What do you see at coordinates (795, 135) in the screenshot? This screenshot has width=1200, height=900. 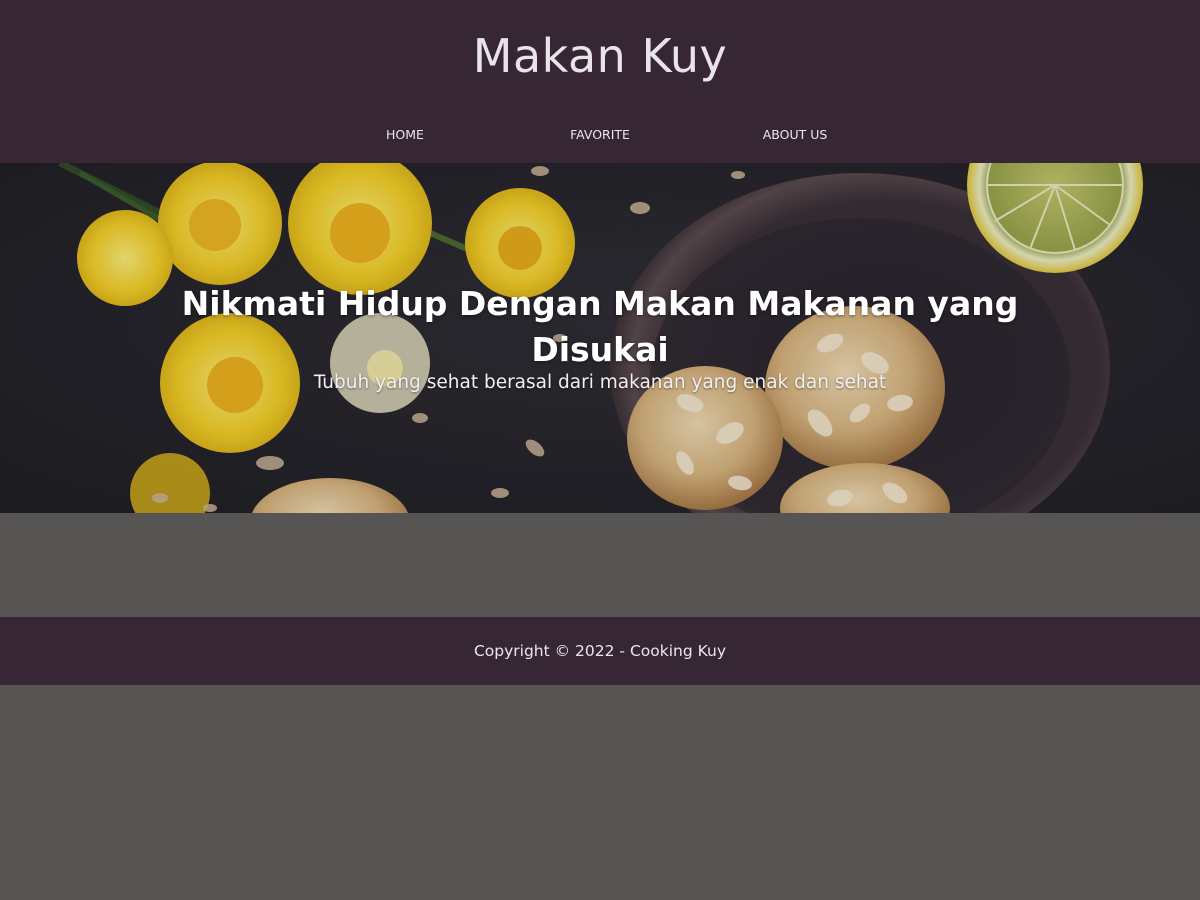 I see `nav-about-us-link: ABOUT US` at bounding box center [795, 135].